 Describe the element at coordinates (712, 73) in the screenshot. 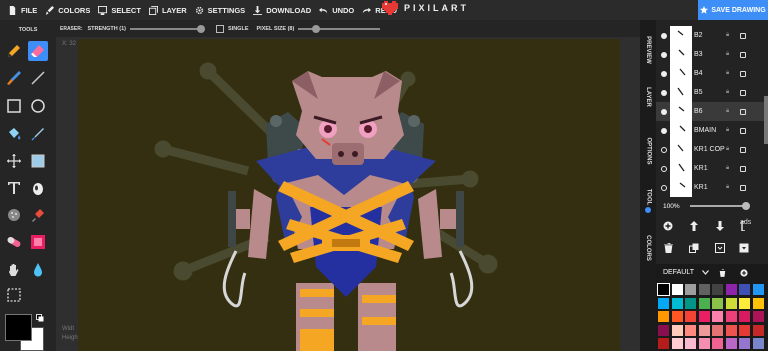

I see `layer-row: B4 🔒︎` at that location.